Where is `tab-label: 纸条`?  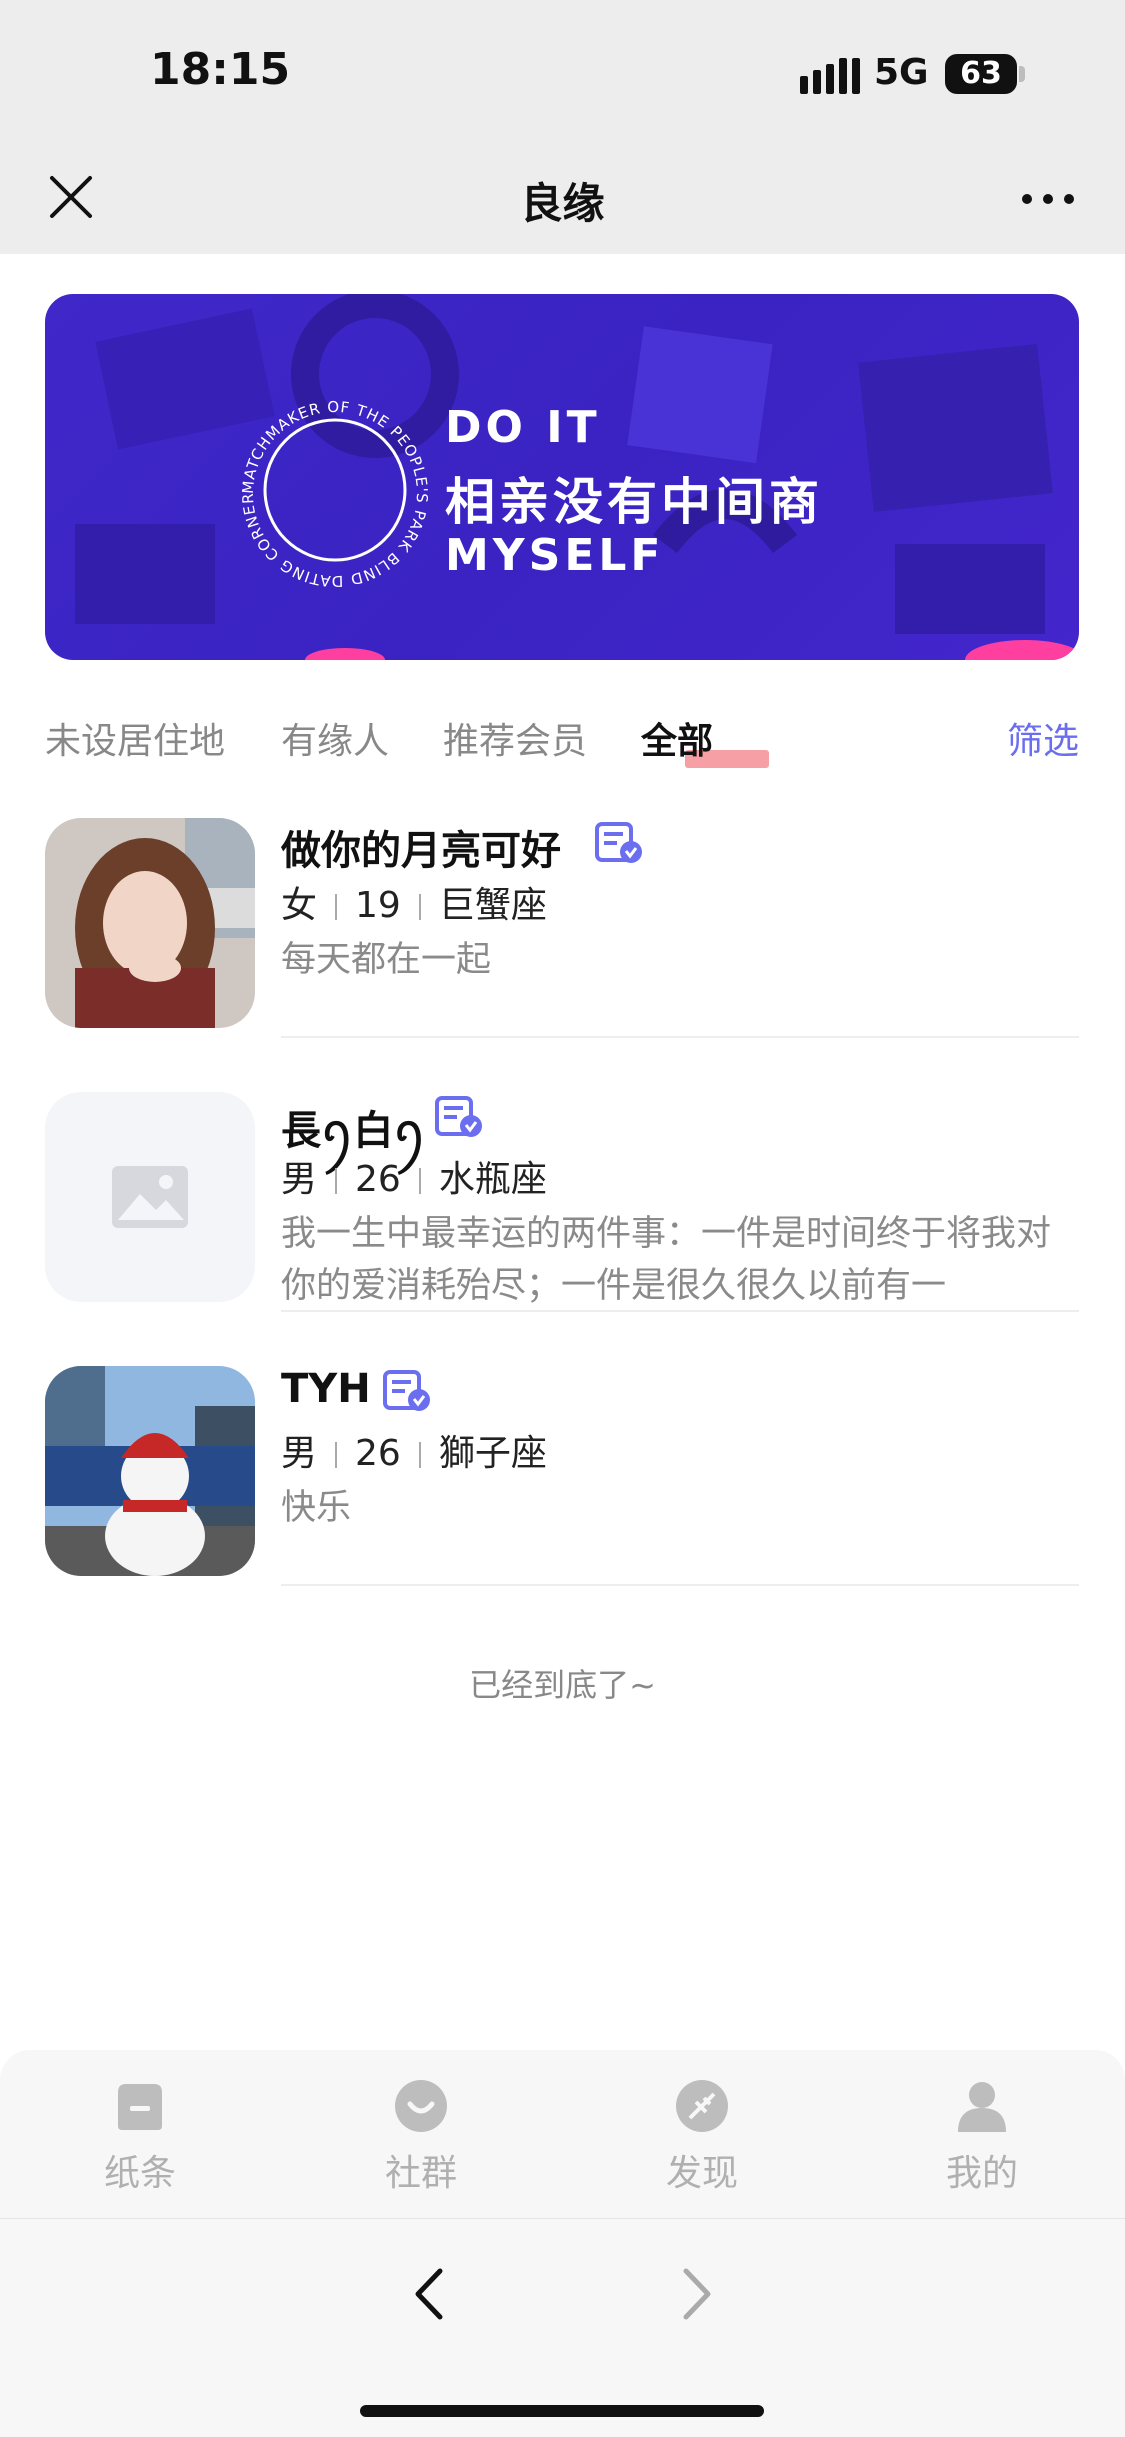 tab-label: 纸条 is located at coordinates (139, 2173).